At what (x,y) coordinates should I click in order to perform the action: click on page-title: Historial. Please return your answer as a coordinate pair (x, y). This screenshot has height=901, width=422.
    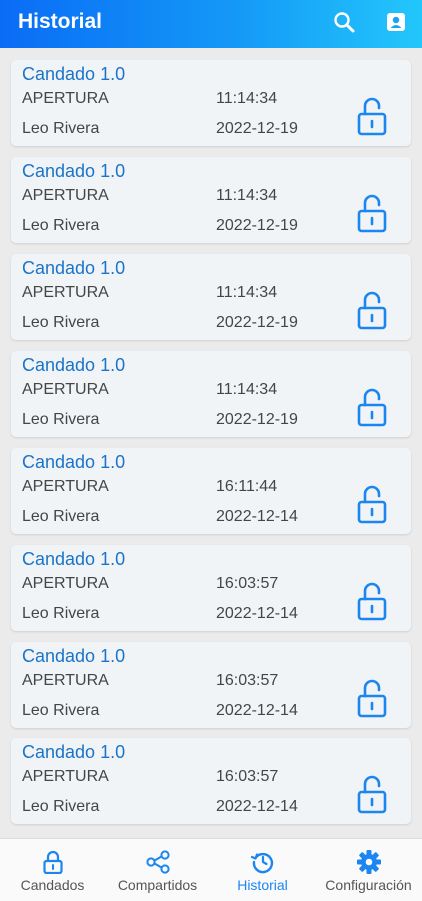
    Looking at the image, I should click on (60, 21).